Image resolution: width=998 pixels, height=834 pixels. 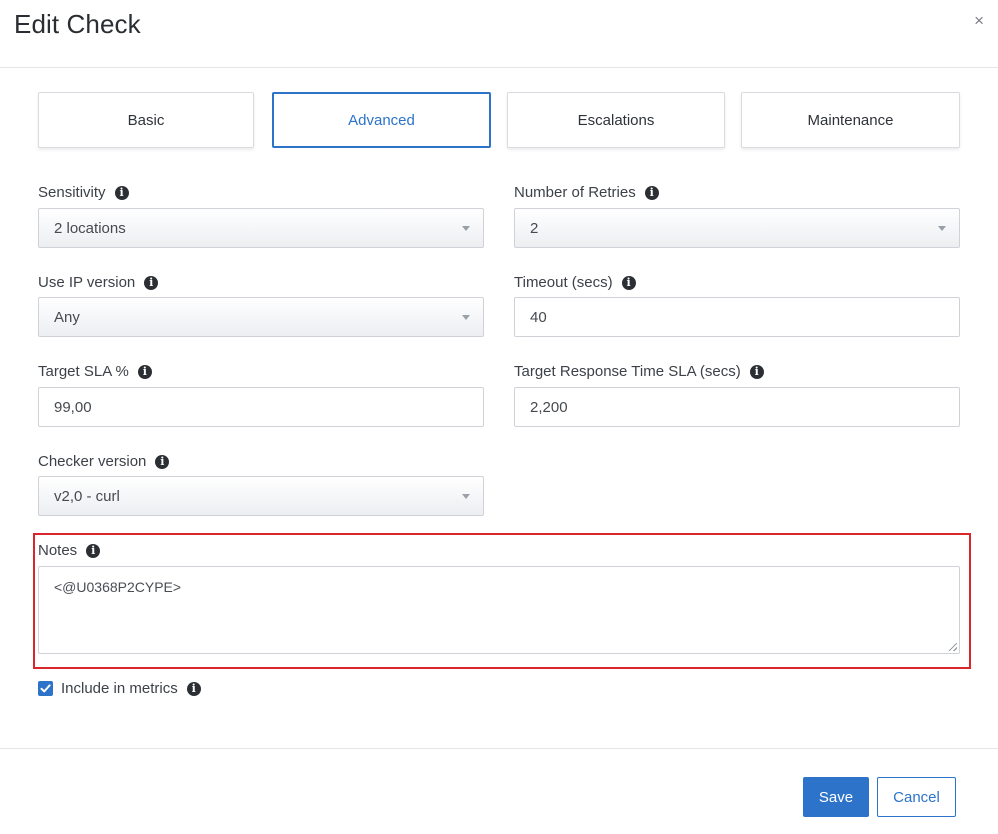 What do you see at coordinates (499, 34) in the screenshot?
I see `dialog-header: Edit Check ×` at bounding box center [499, 34].